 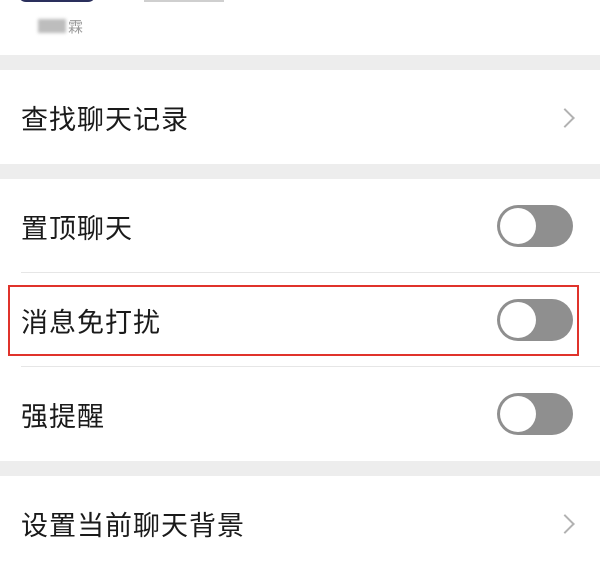 I want to click on member-name-suffix: 霖, so click(x=76, y=26).